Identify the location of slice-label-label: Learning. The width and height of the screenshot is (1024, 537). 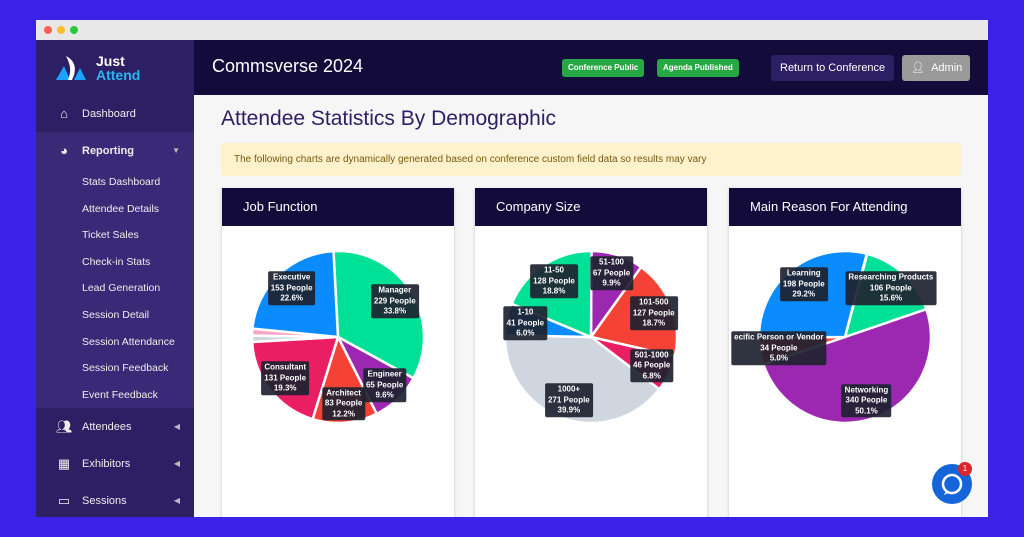
(803, 273).